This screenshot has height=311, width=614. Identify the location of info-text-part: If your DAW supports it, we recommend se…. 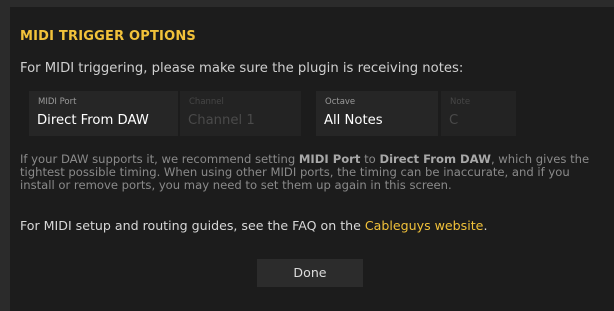
(159, 159).